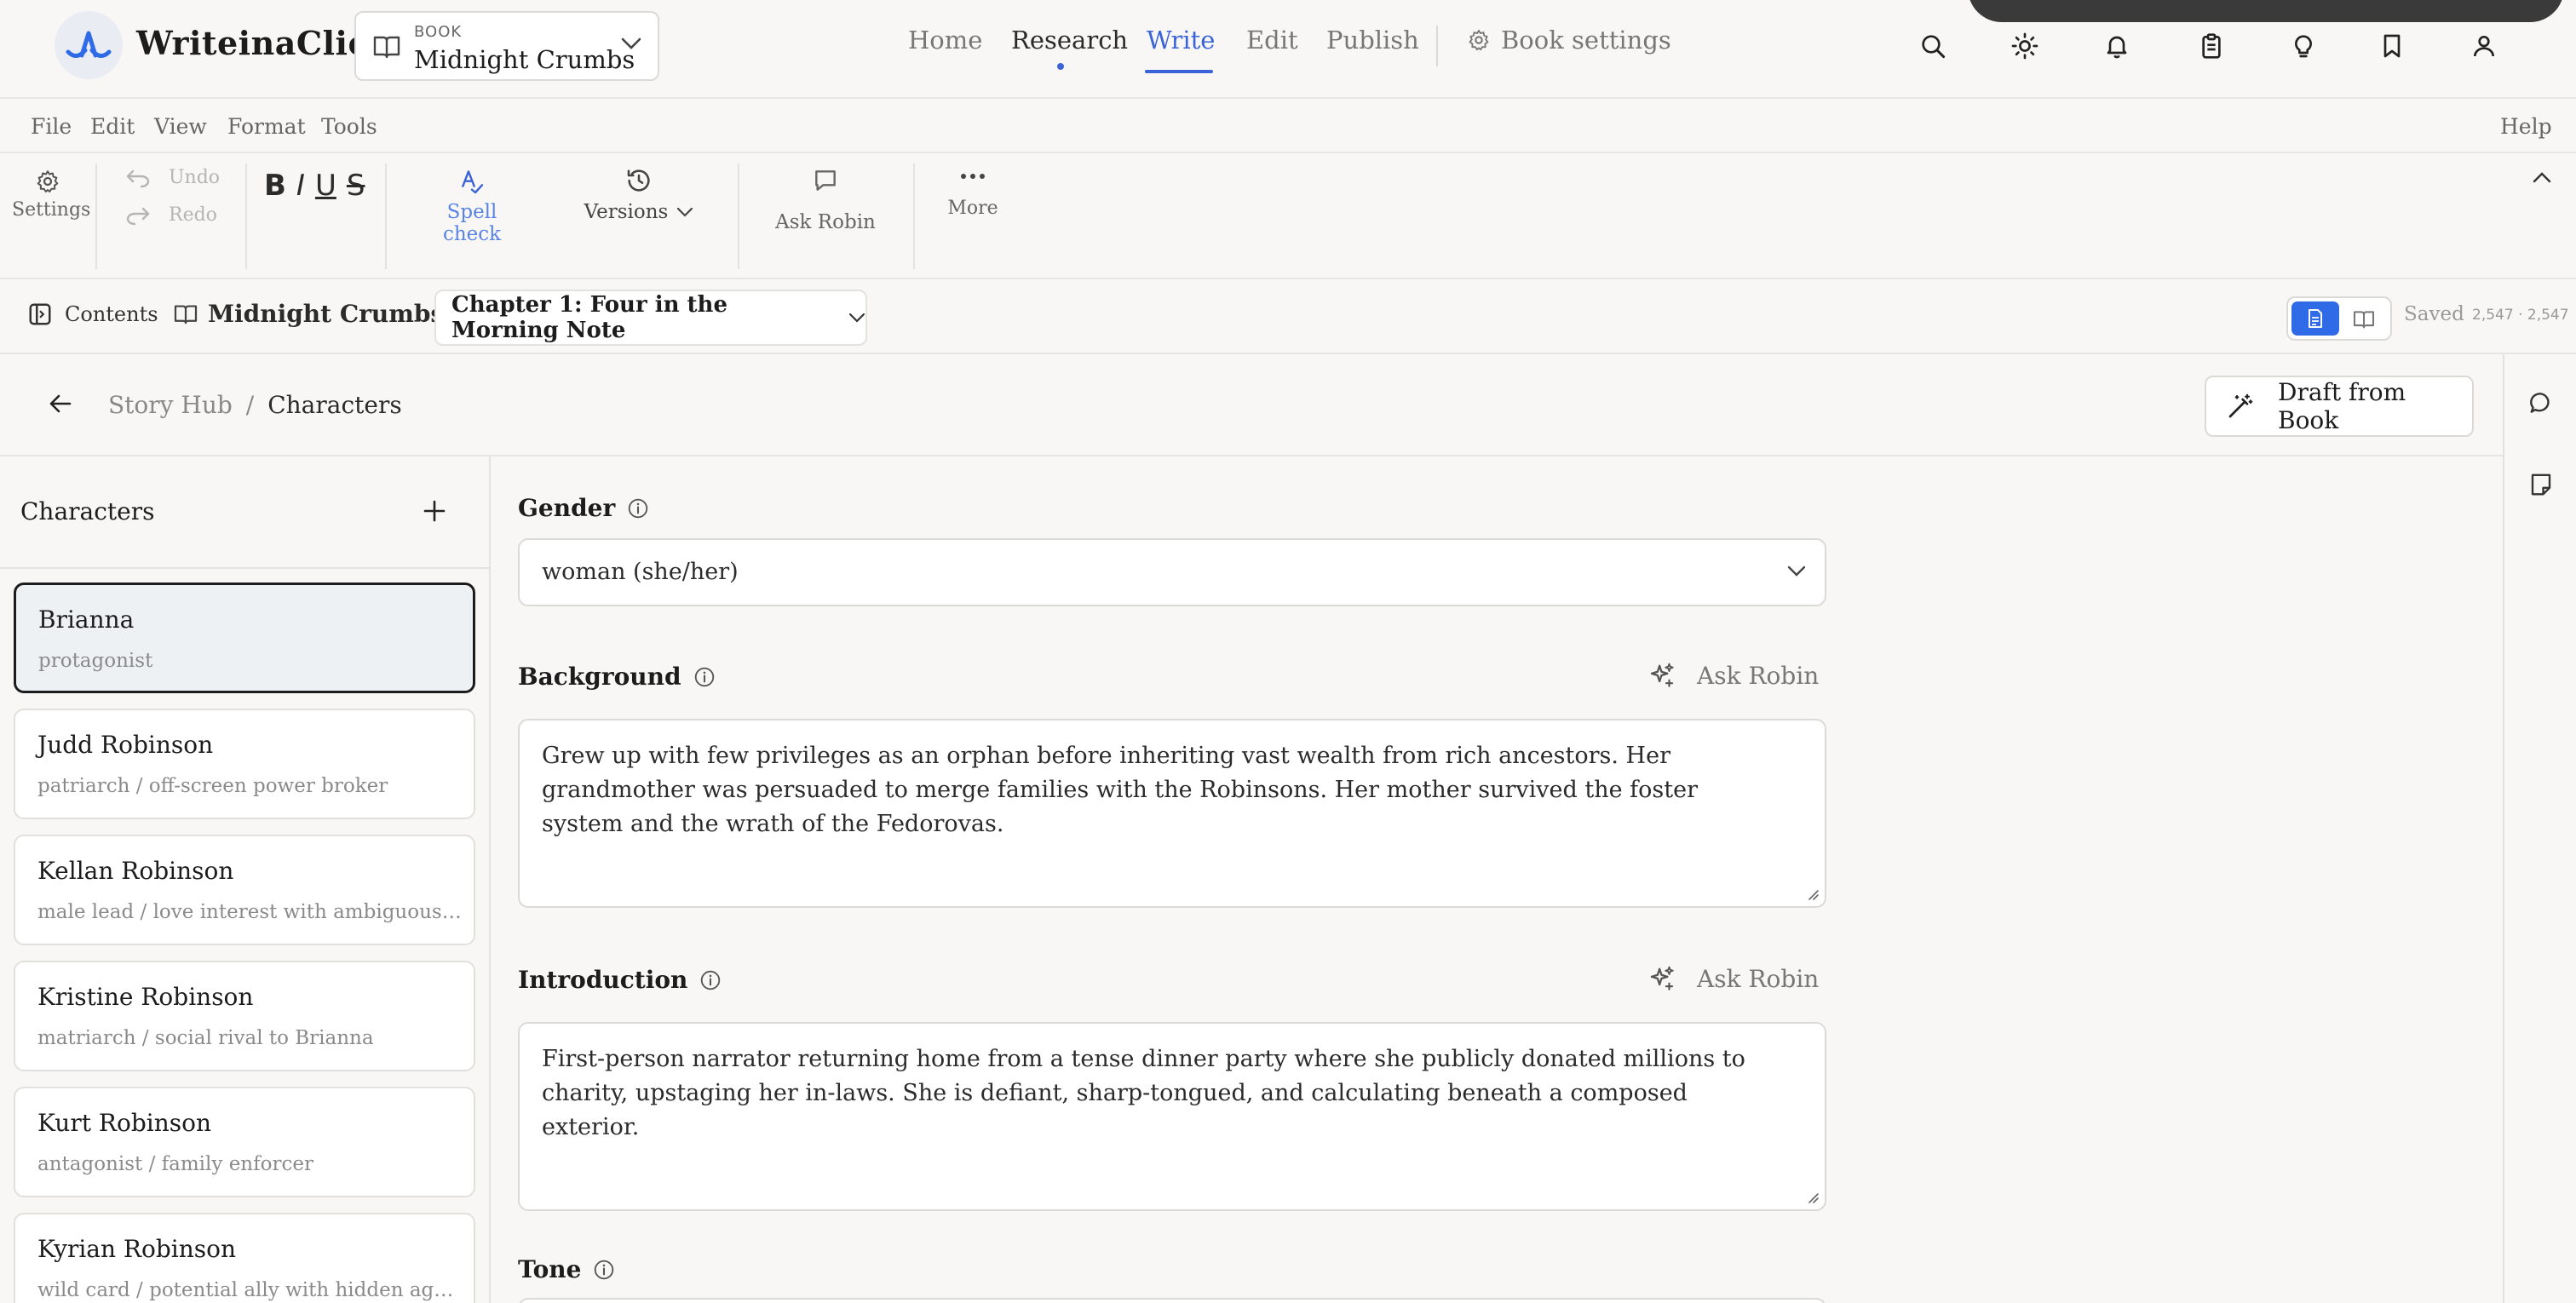  Describe the element at coordinates (2541, 485) in the screenshot. I see `note-icon` at that location.